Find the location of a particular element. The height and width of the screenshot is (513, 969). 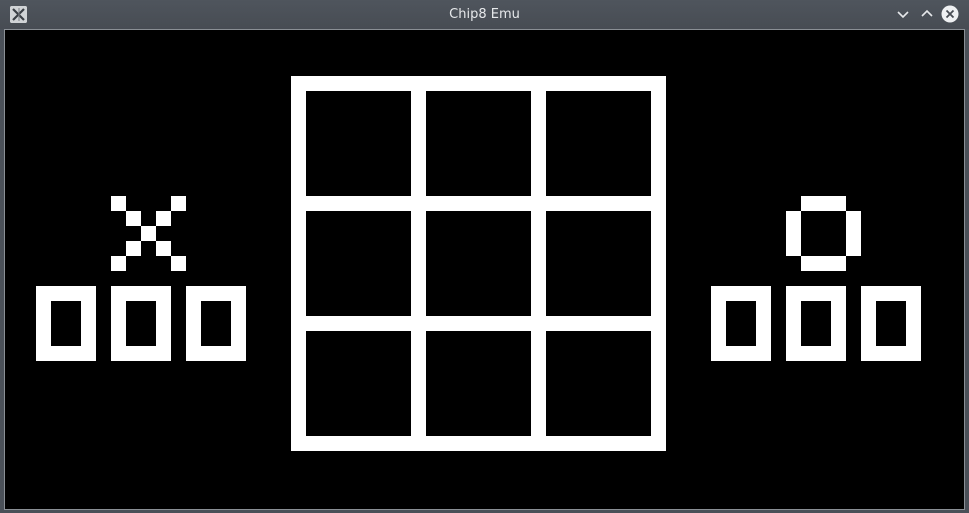

chevron-down-icon is located at coordinates (903, 15).